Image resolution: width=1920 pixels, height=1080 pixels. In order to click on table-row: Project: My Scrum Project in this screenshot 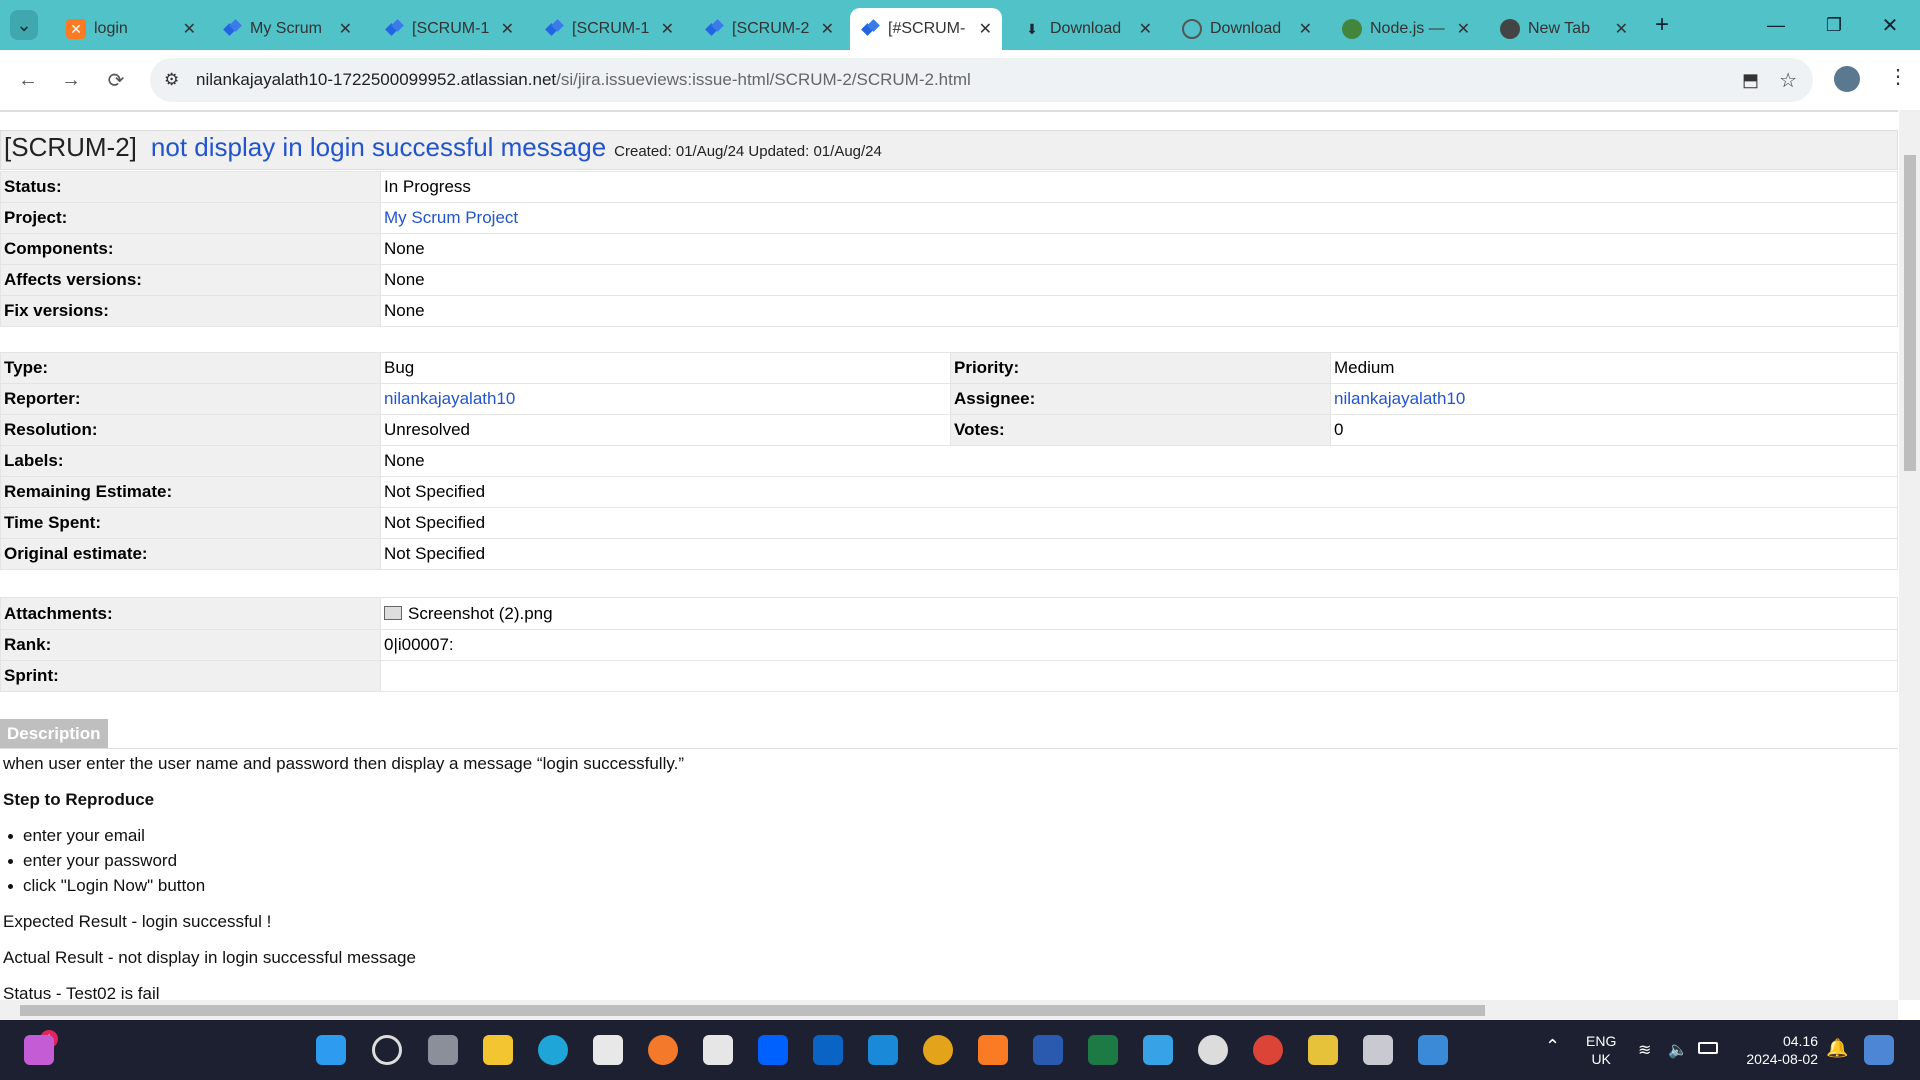, I will do `click(949, 218)`.